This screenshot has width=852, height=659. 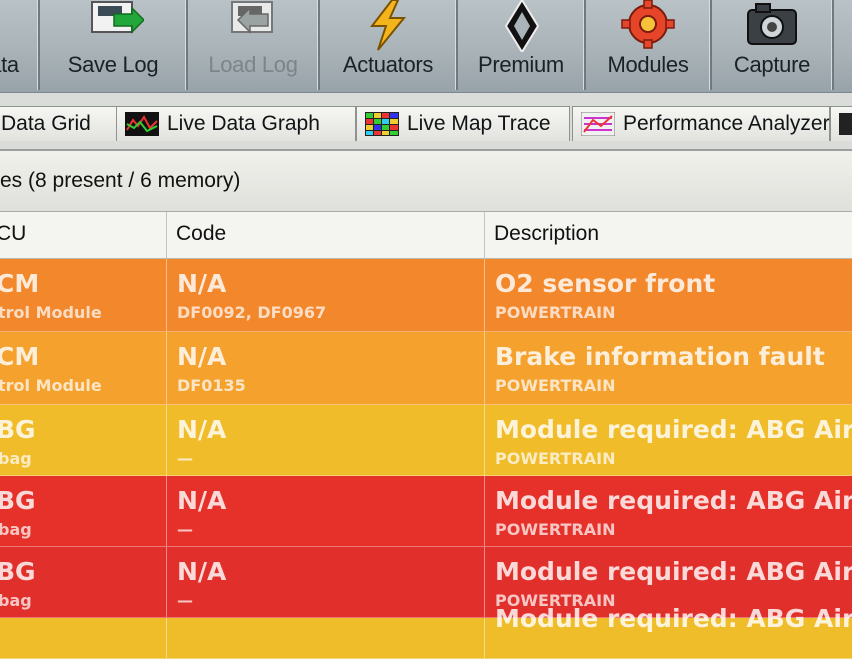 I want to click on load-log-icon, so click(x=252, y=17).